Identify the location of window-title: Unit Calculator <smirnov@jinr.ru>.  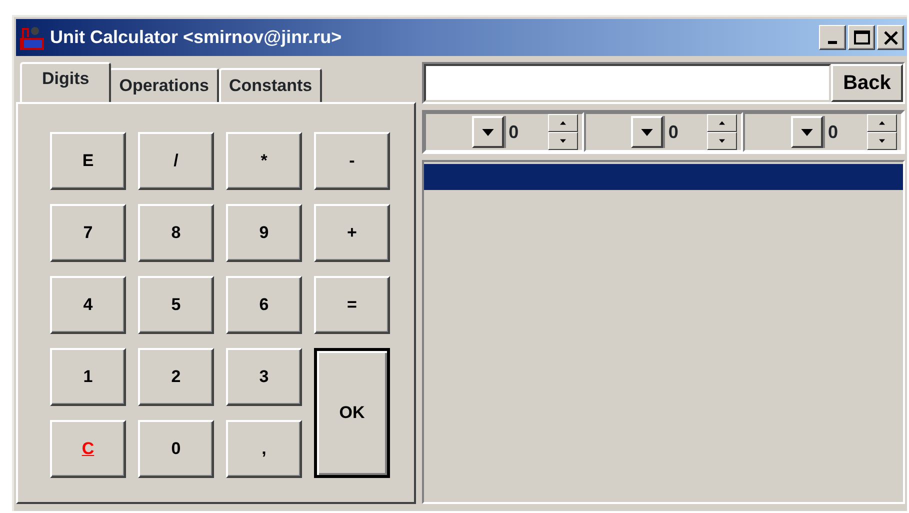
(196, 37).